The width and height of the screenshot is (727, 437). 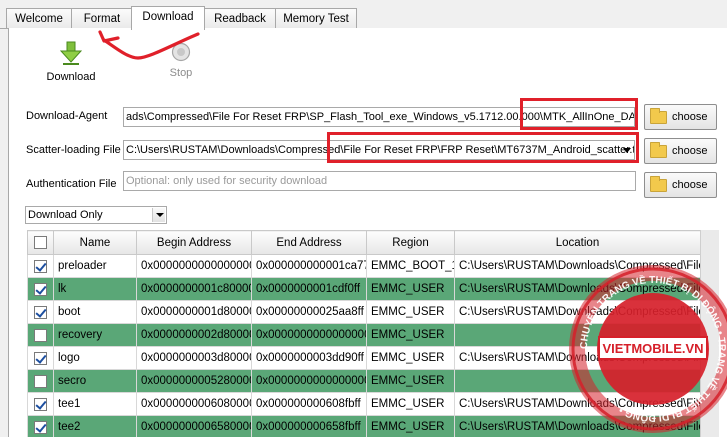 I want to click on download-button: Download, so click(x=71, y=61).